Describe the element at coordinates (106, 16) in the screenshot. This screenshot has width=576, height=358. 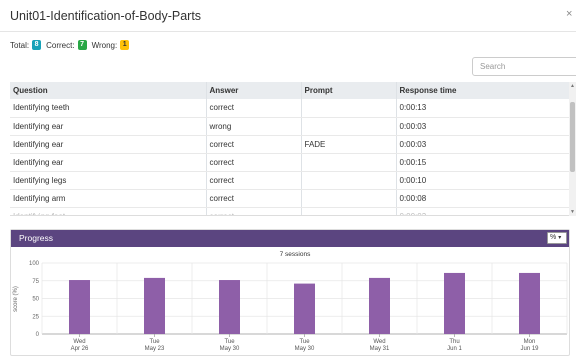
I see `modal-title: Unit01-Identification-of-Body-Parts` at that location.